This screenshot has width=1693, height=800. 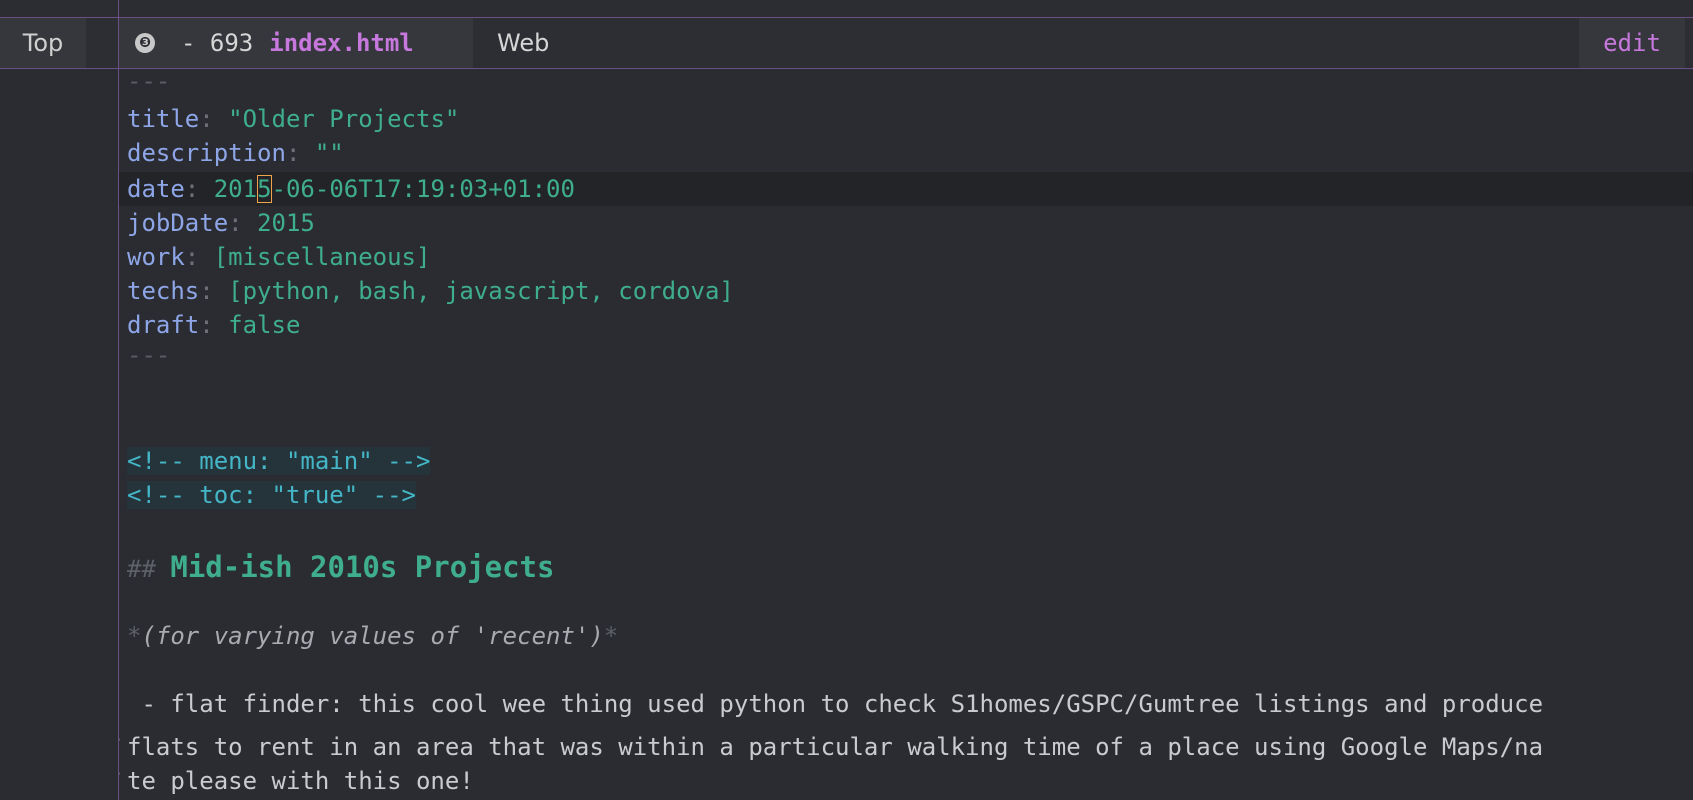 I want to click on heading-marker: ##, so click(x=149, y=569).